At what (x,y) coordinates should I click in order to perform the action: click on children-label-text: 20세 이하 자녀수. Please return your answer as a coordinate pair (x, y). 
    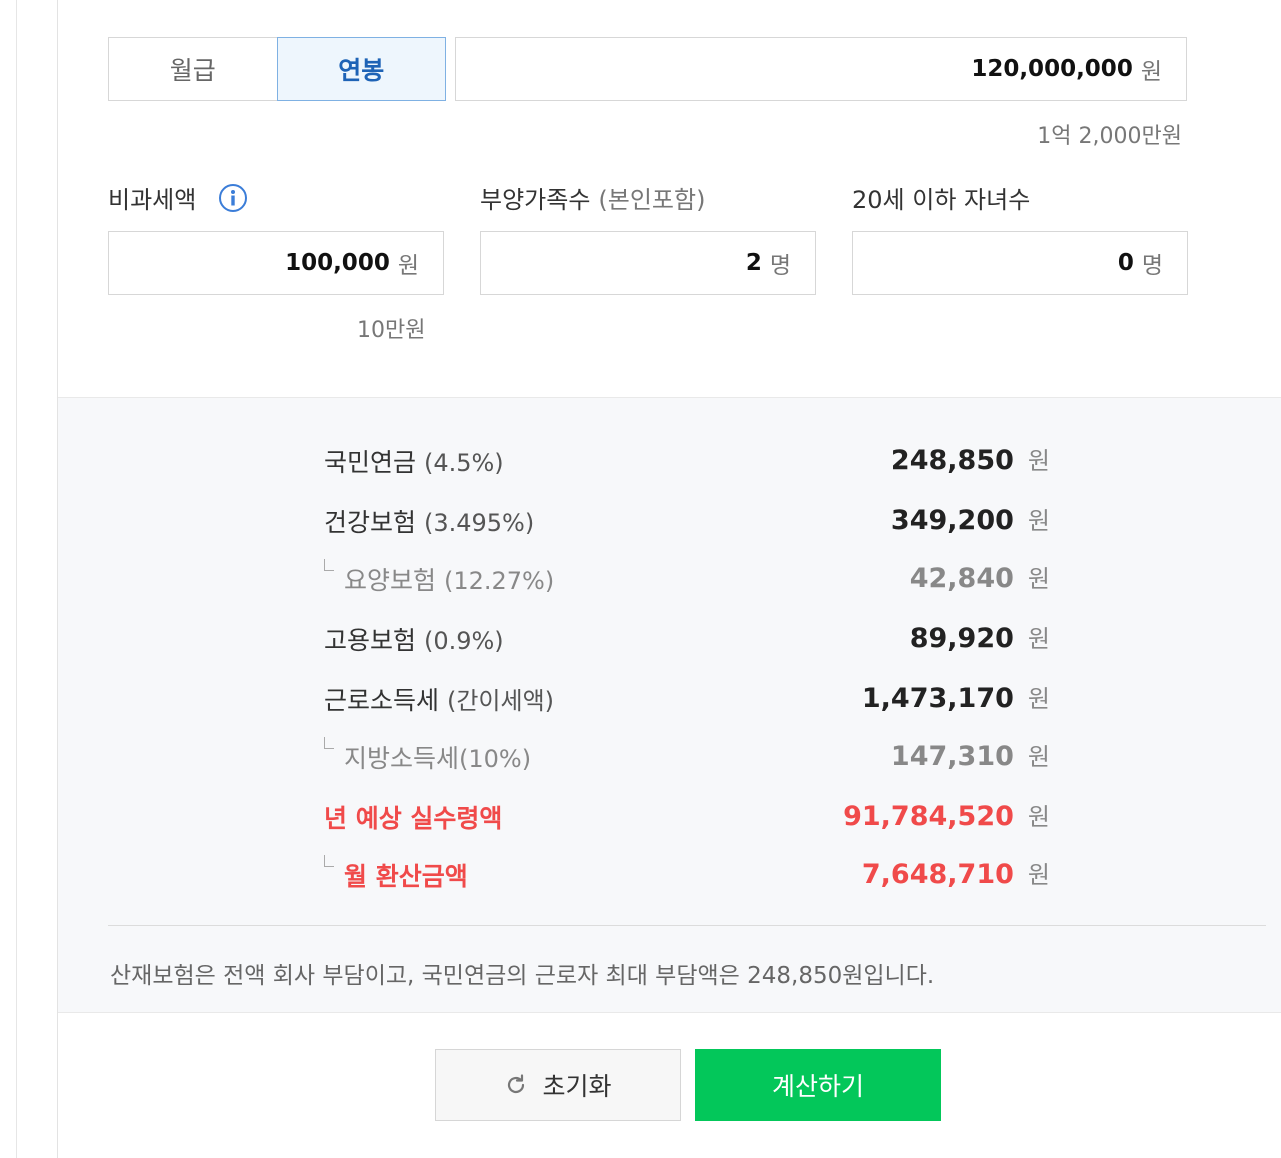
    Looking at the image, I should click on (941, 200).